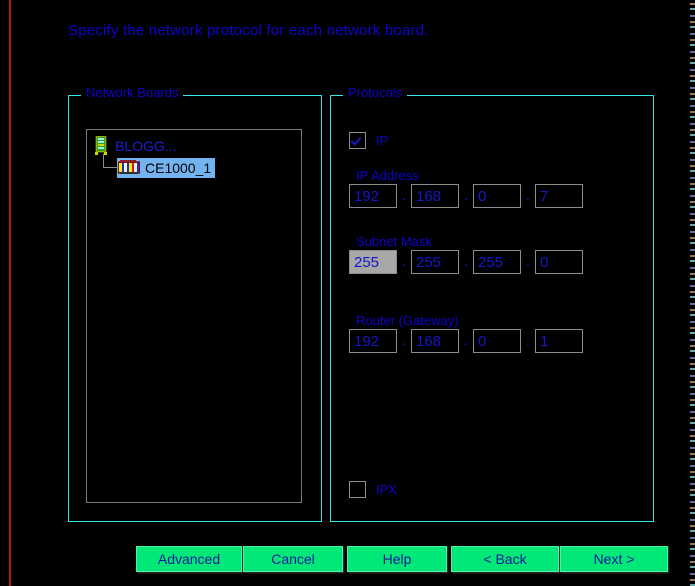 The width and height of the screenshot is (695, 586). I want to click on tree-item-ce1000-1: CE1000_1, so click(166, 168).